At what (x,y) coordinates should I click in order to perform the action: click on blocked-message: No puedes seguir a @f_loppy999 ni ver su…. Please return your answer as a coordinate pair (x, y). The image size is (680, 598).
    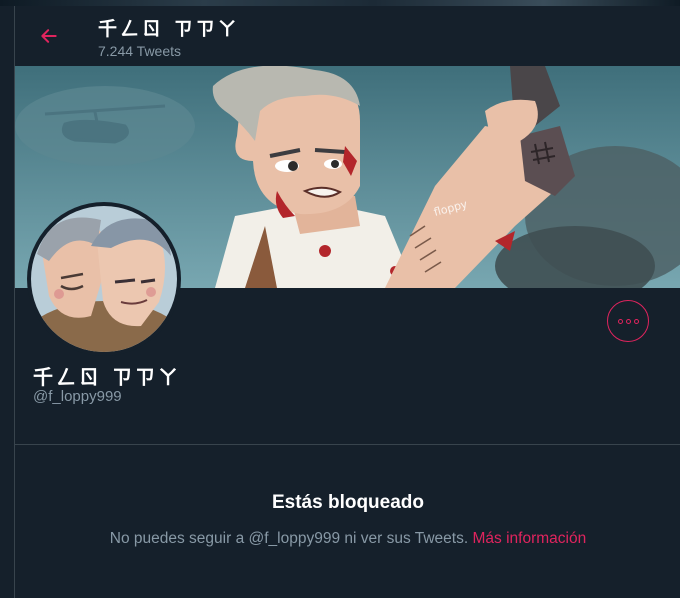
    Looking at the image, I should click on (347, 539).